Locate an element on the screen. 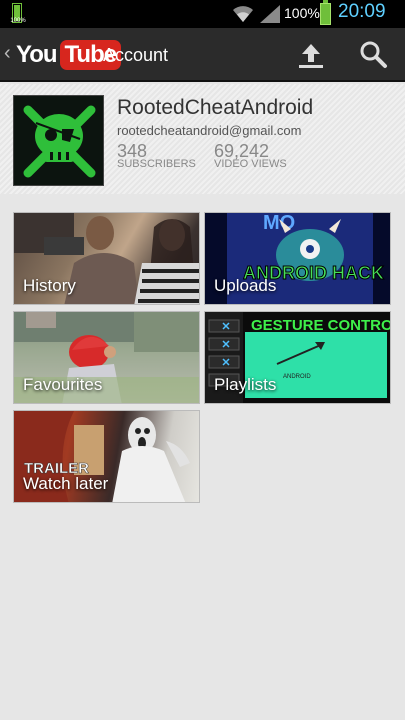  clock: 20:09 is located at coordinates (362, 11).